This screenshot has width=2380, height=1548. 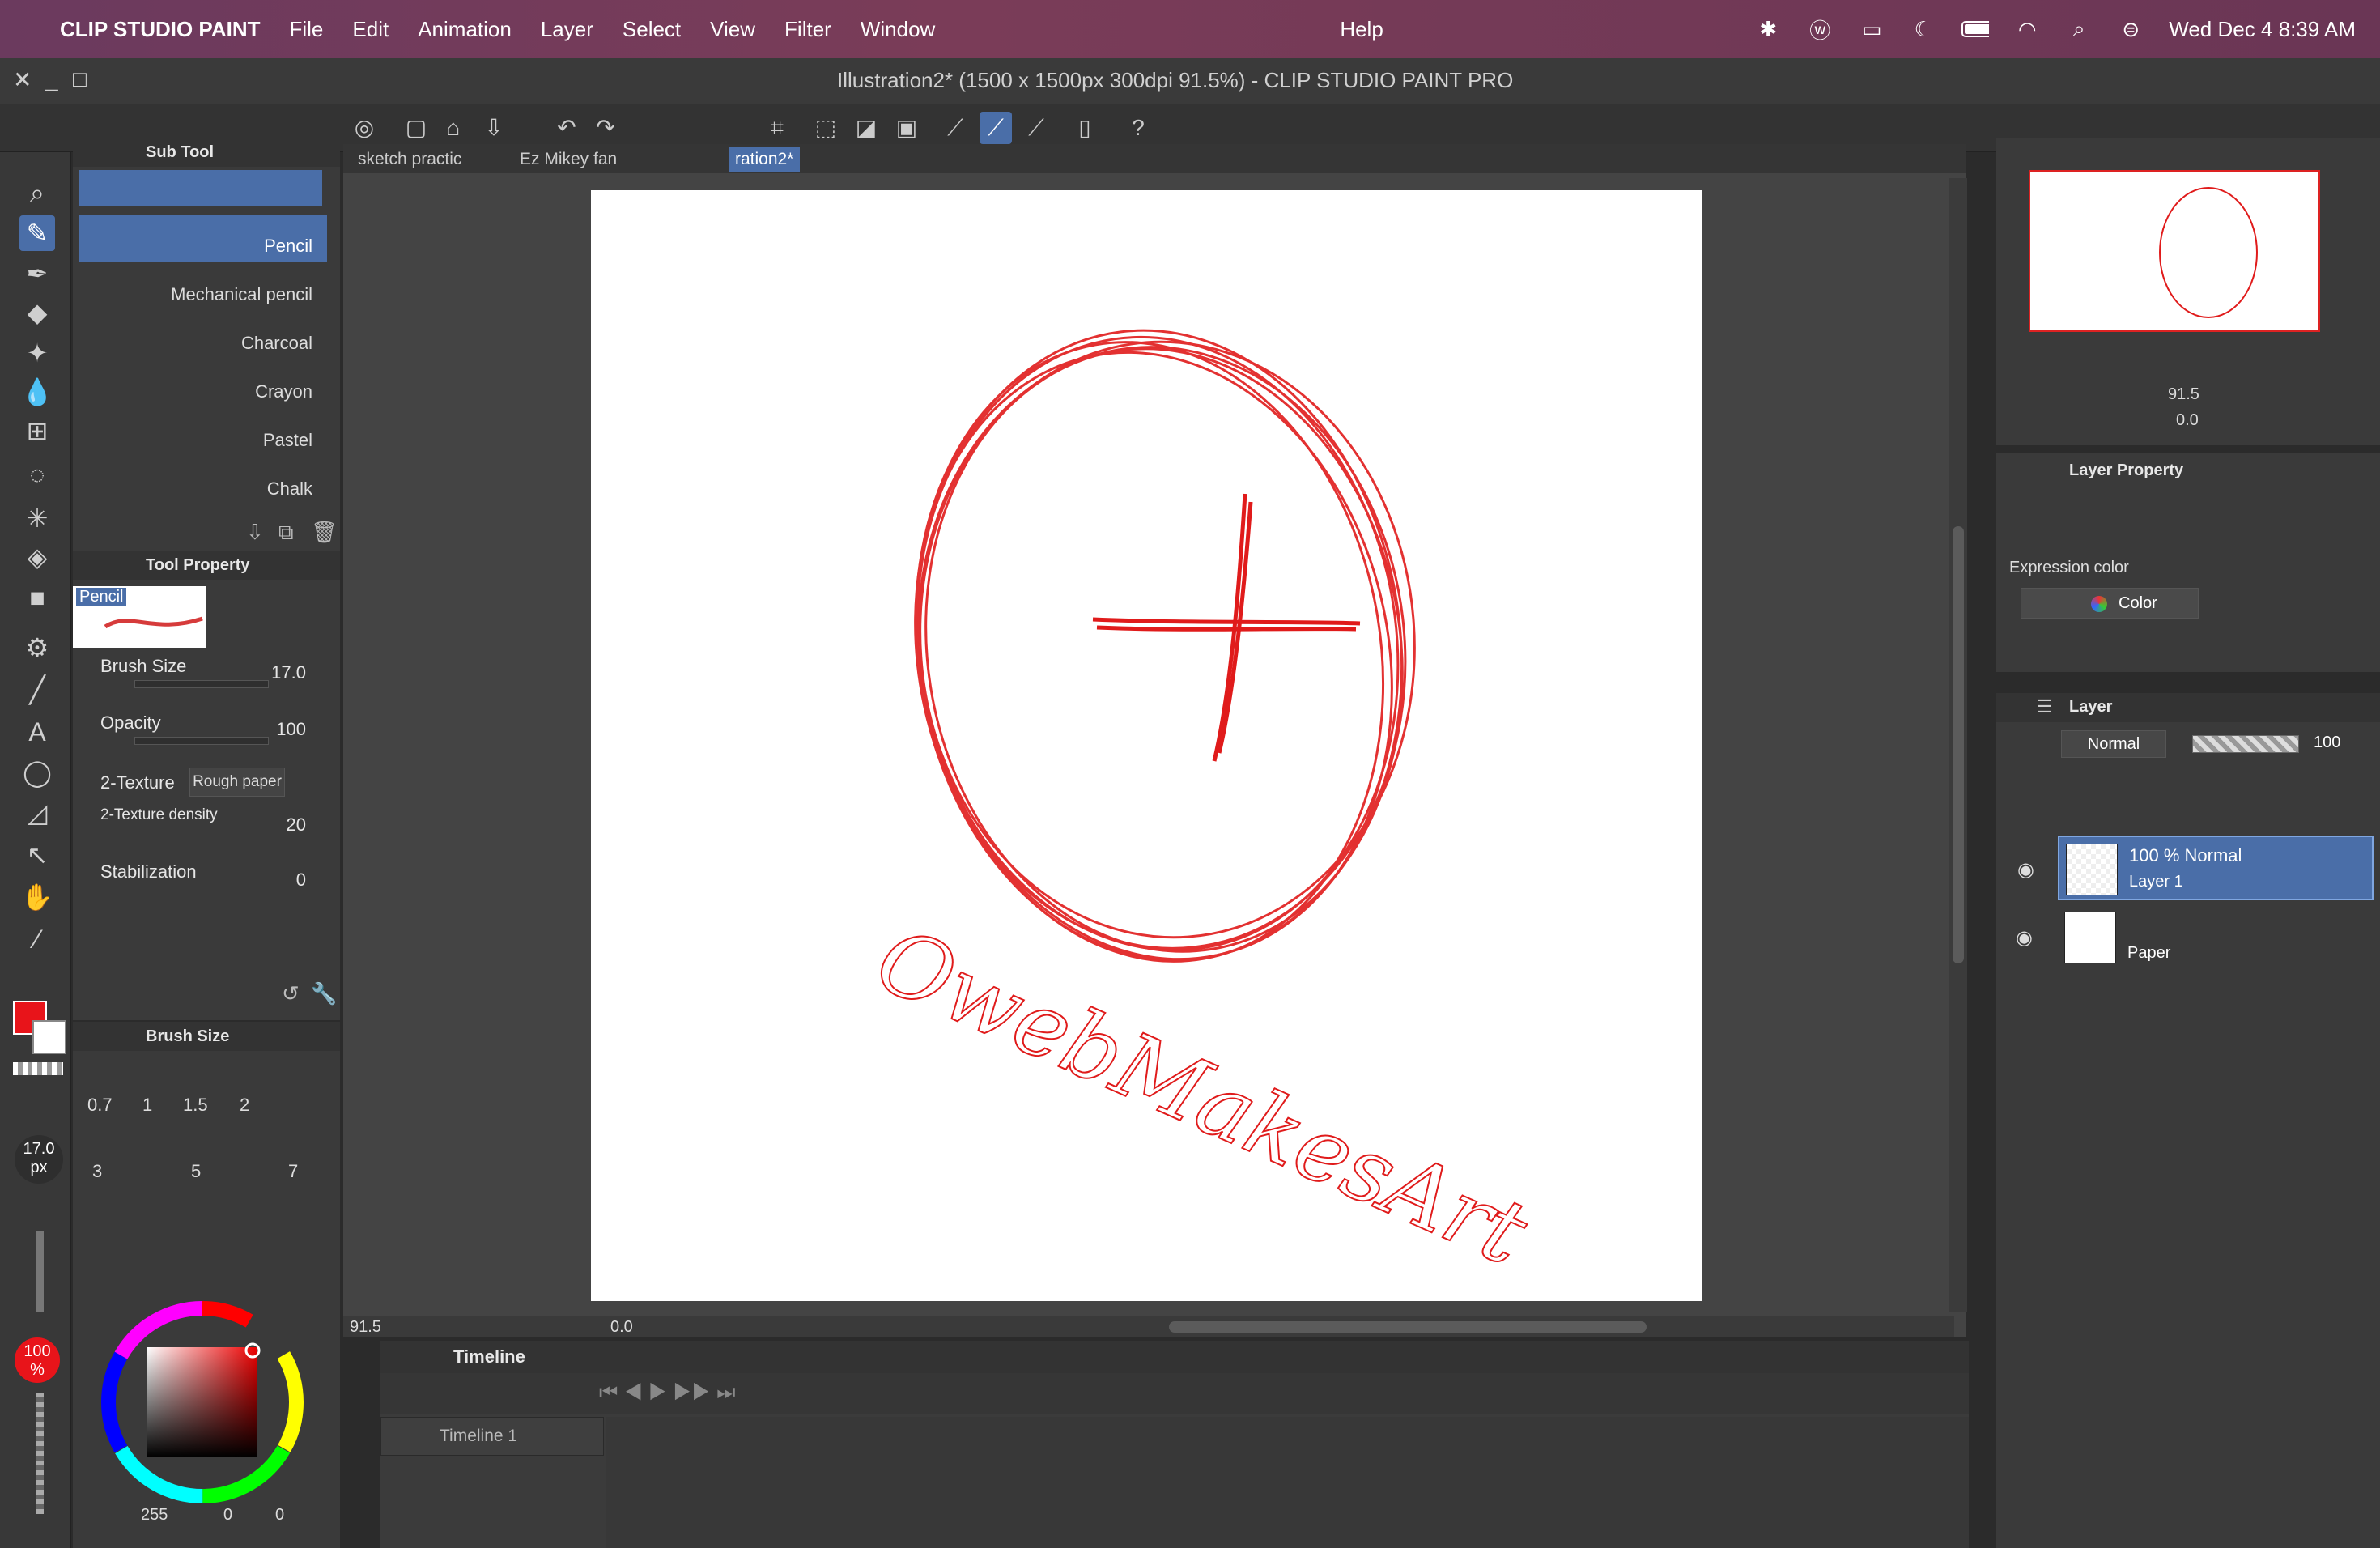 What do you see at coordinates (2130, 29) in the screenshot?
I see `control-center-icon: ⊜` at bounding box center [2130, 29].